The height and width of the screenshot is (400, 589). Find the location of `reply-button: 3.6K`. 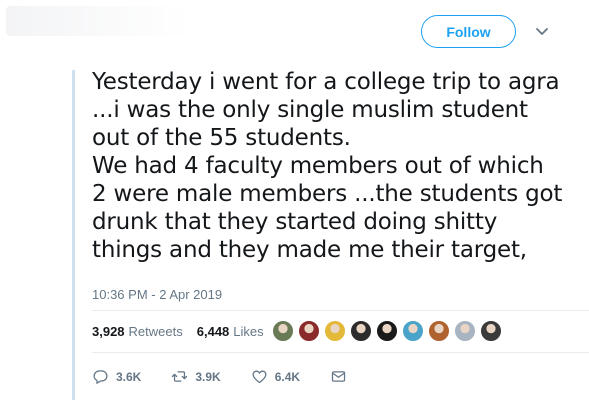

reply-button: 3.6K is located at coordinates (116, 376).